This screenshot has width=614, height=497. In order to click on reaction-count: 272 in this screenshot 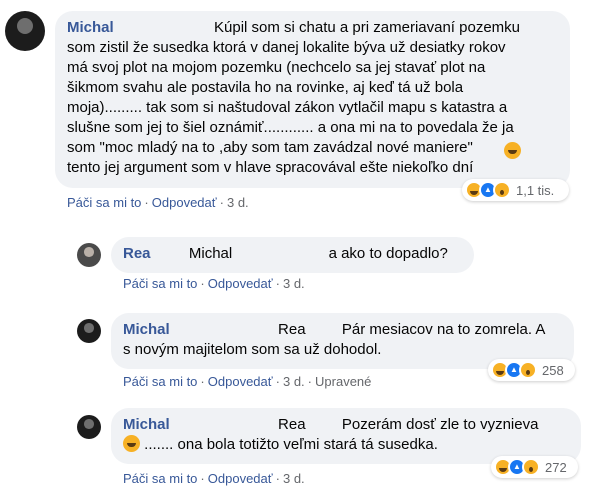, I will do `click(556, 467)`.